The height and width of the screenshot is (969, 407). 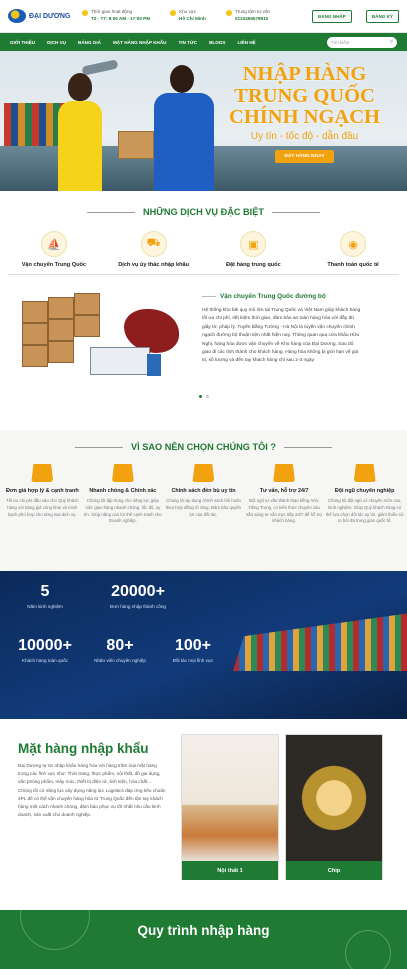 I want to click on service-image, so click(x=104, y=338).